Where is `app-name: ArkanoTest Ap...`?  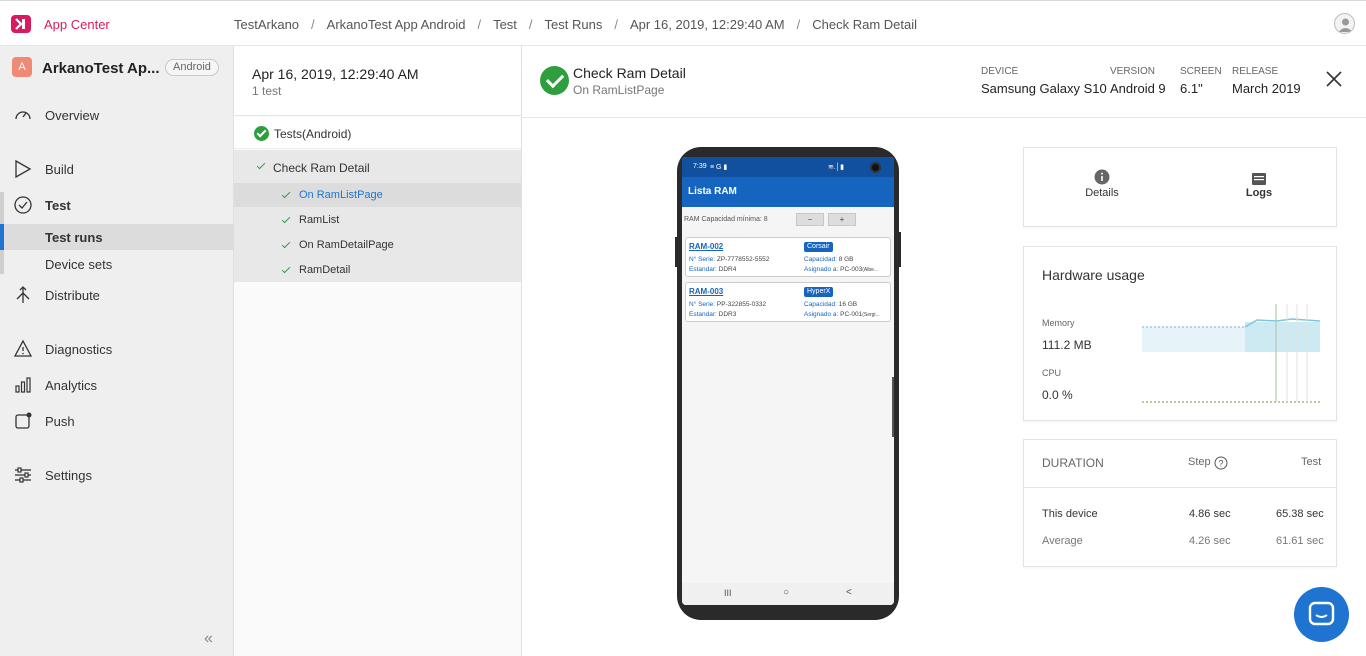 app-name: ArkanoTest Ap... is located at coordinates (101, 68).